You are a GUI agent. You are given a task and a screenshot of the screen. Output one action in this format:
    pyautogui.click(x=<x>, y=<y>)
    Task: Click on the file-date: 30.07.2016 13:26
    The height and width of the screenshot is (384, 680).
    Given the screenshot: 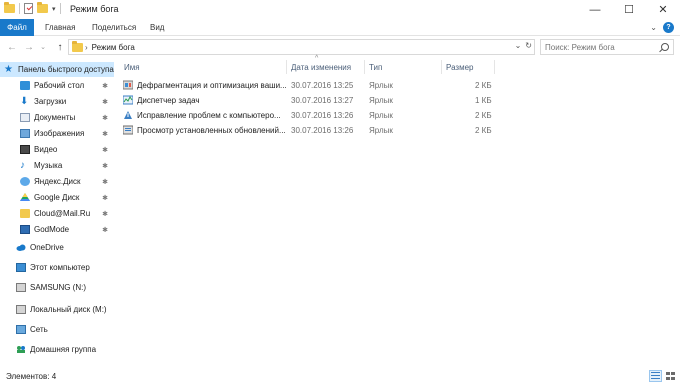 What is the action you would take?
    pyautogui.click(x=322, y=130)
    